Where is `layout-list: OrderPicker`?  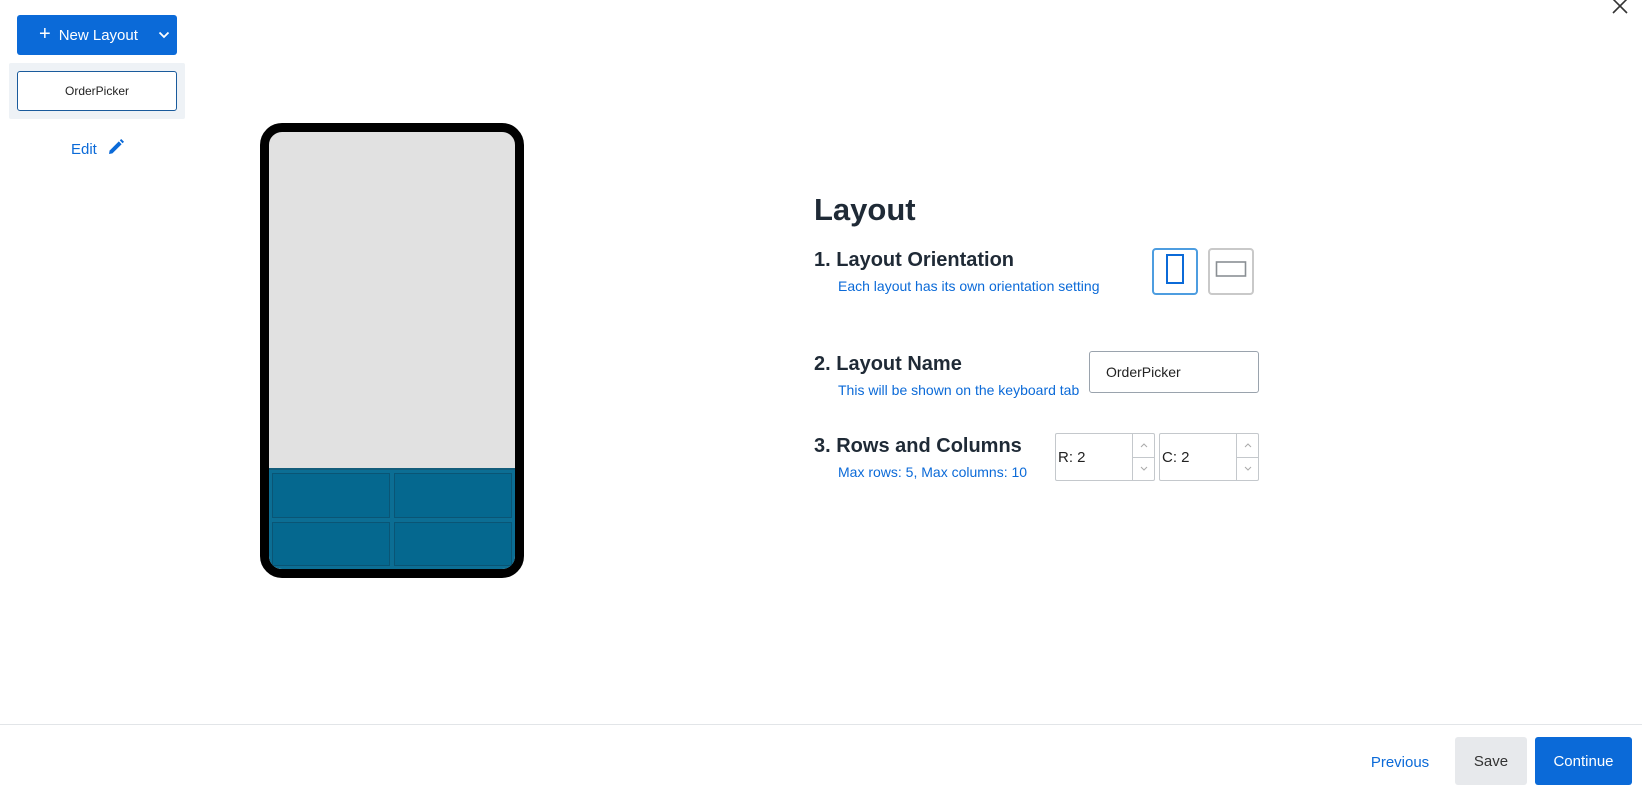 layout-list: OrderPicker is located at coordinates (97, 91).